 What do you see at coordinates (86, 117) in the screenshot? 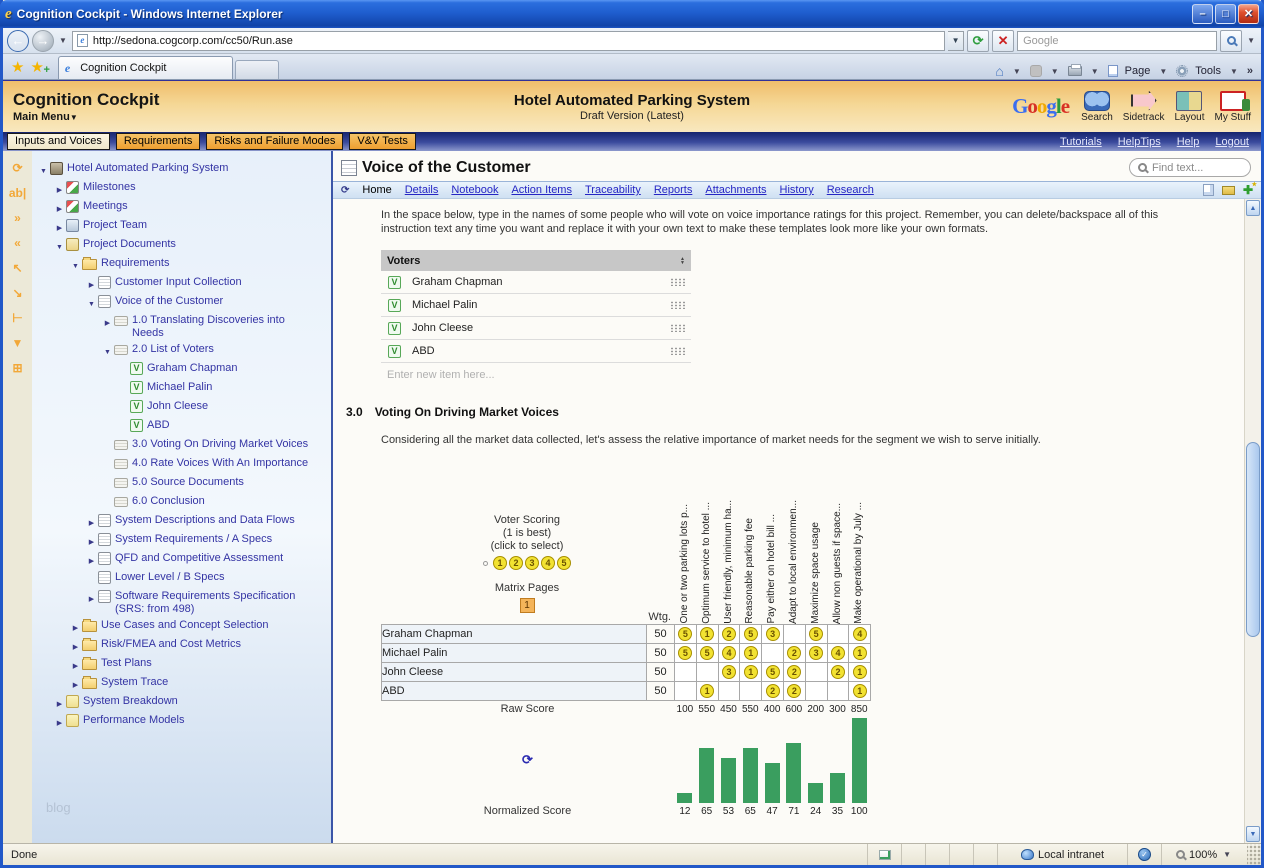
I see `main-menu-button: Main Menu▼` at bounding box center [86, 117].